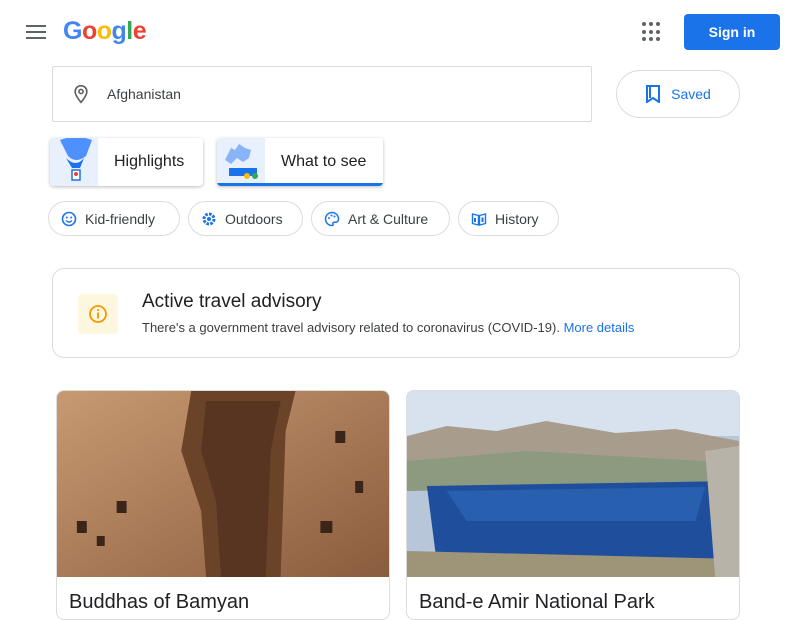  I want to click on statue-thumbnail, so click(241, 162).